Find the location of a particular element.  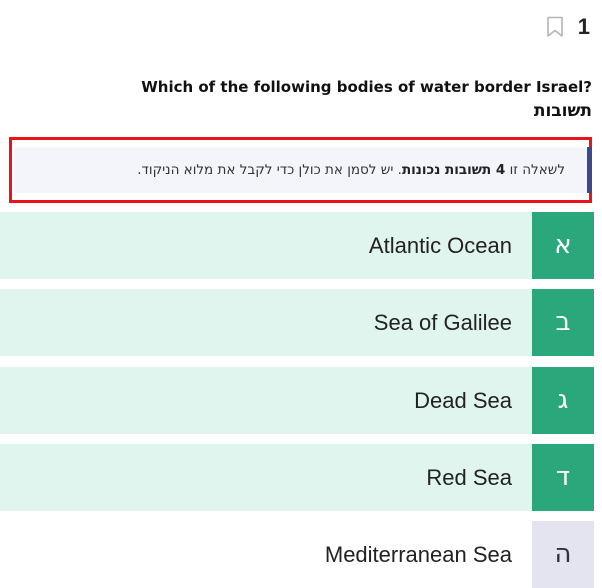

answer-option-5: Mediterranean Sea ה is located at coordinates (297, 554).